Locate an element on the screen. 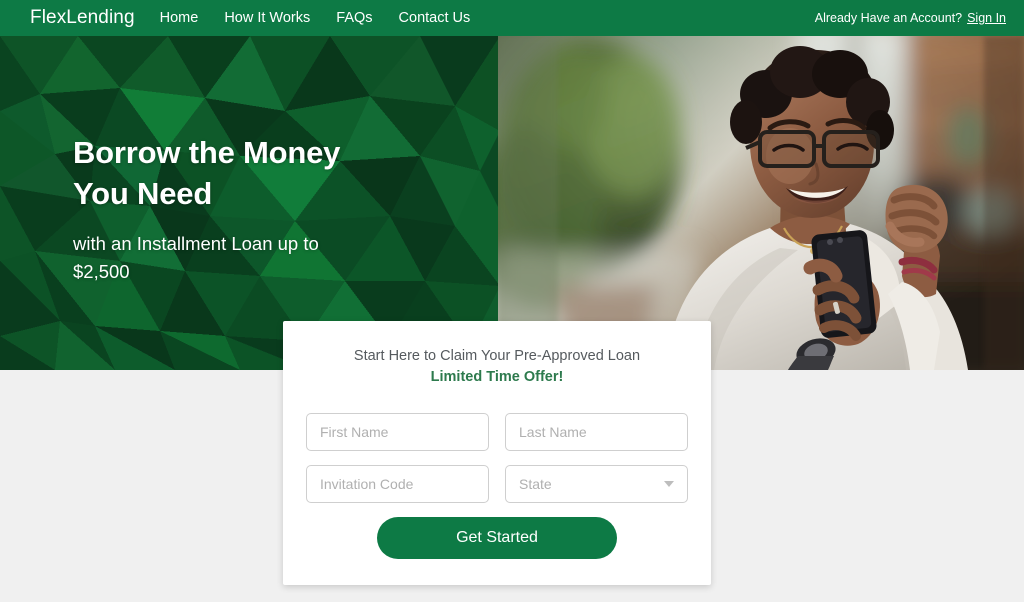 The width and height of the screenshot is (1024, 602). submit-row: Get Started is located at coordinates (497, 538).